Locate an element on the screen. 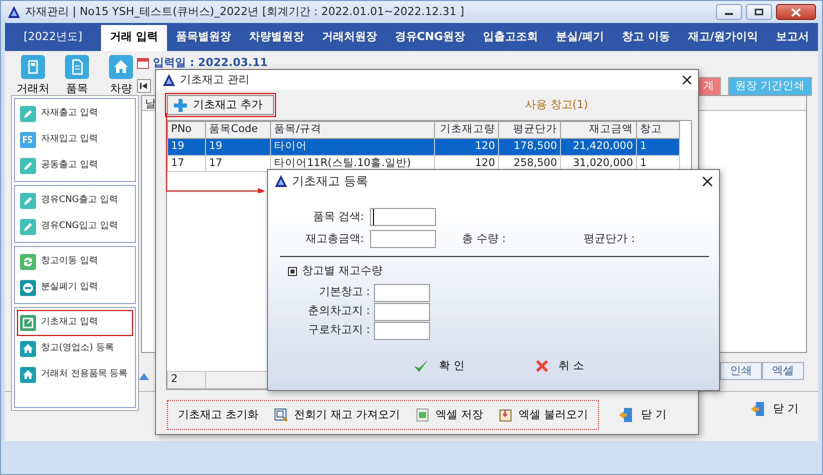 The height and width of the screenshot is (475, 823). close-icon is located at coordinates (796, 12).